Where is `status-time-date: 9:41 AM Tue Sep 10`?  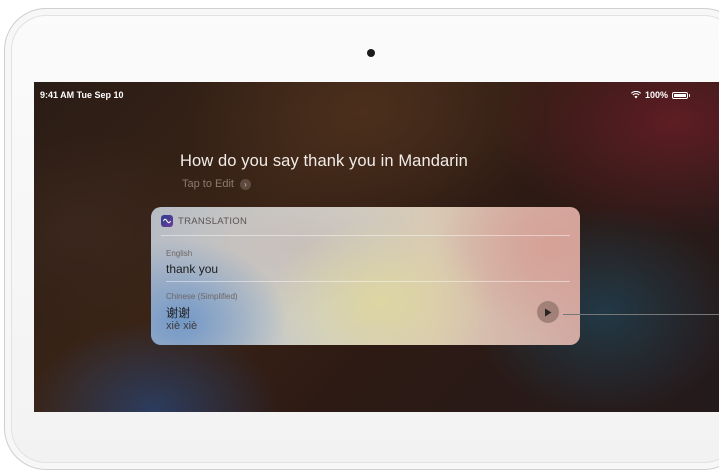 status-time-date: 9:41 AM Tue Sep 10 is located at coordinates (82, 95).